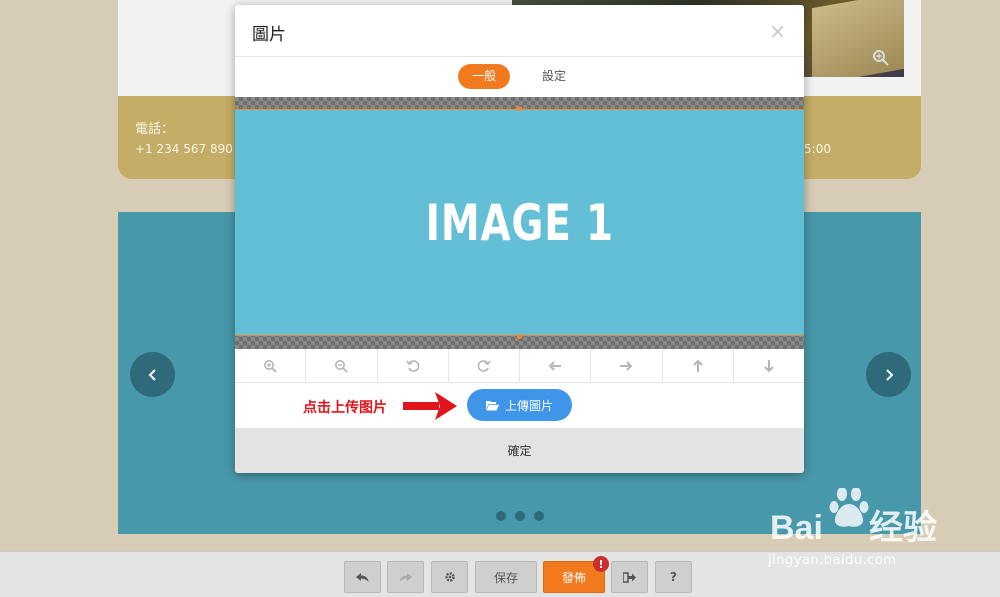 This screenshot has height=597, width=1000. I want to click on sign-out-icon, so click(629, 577).